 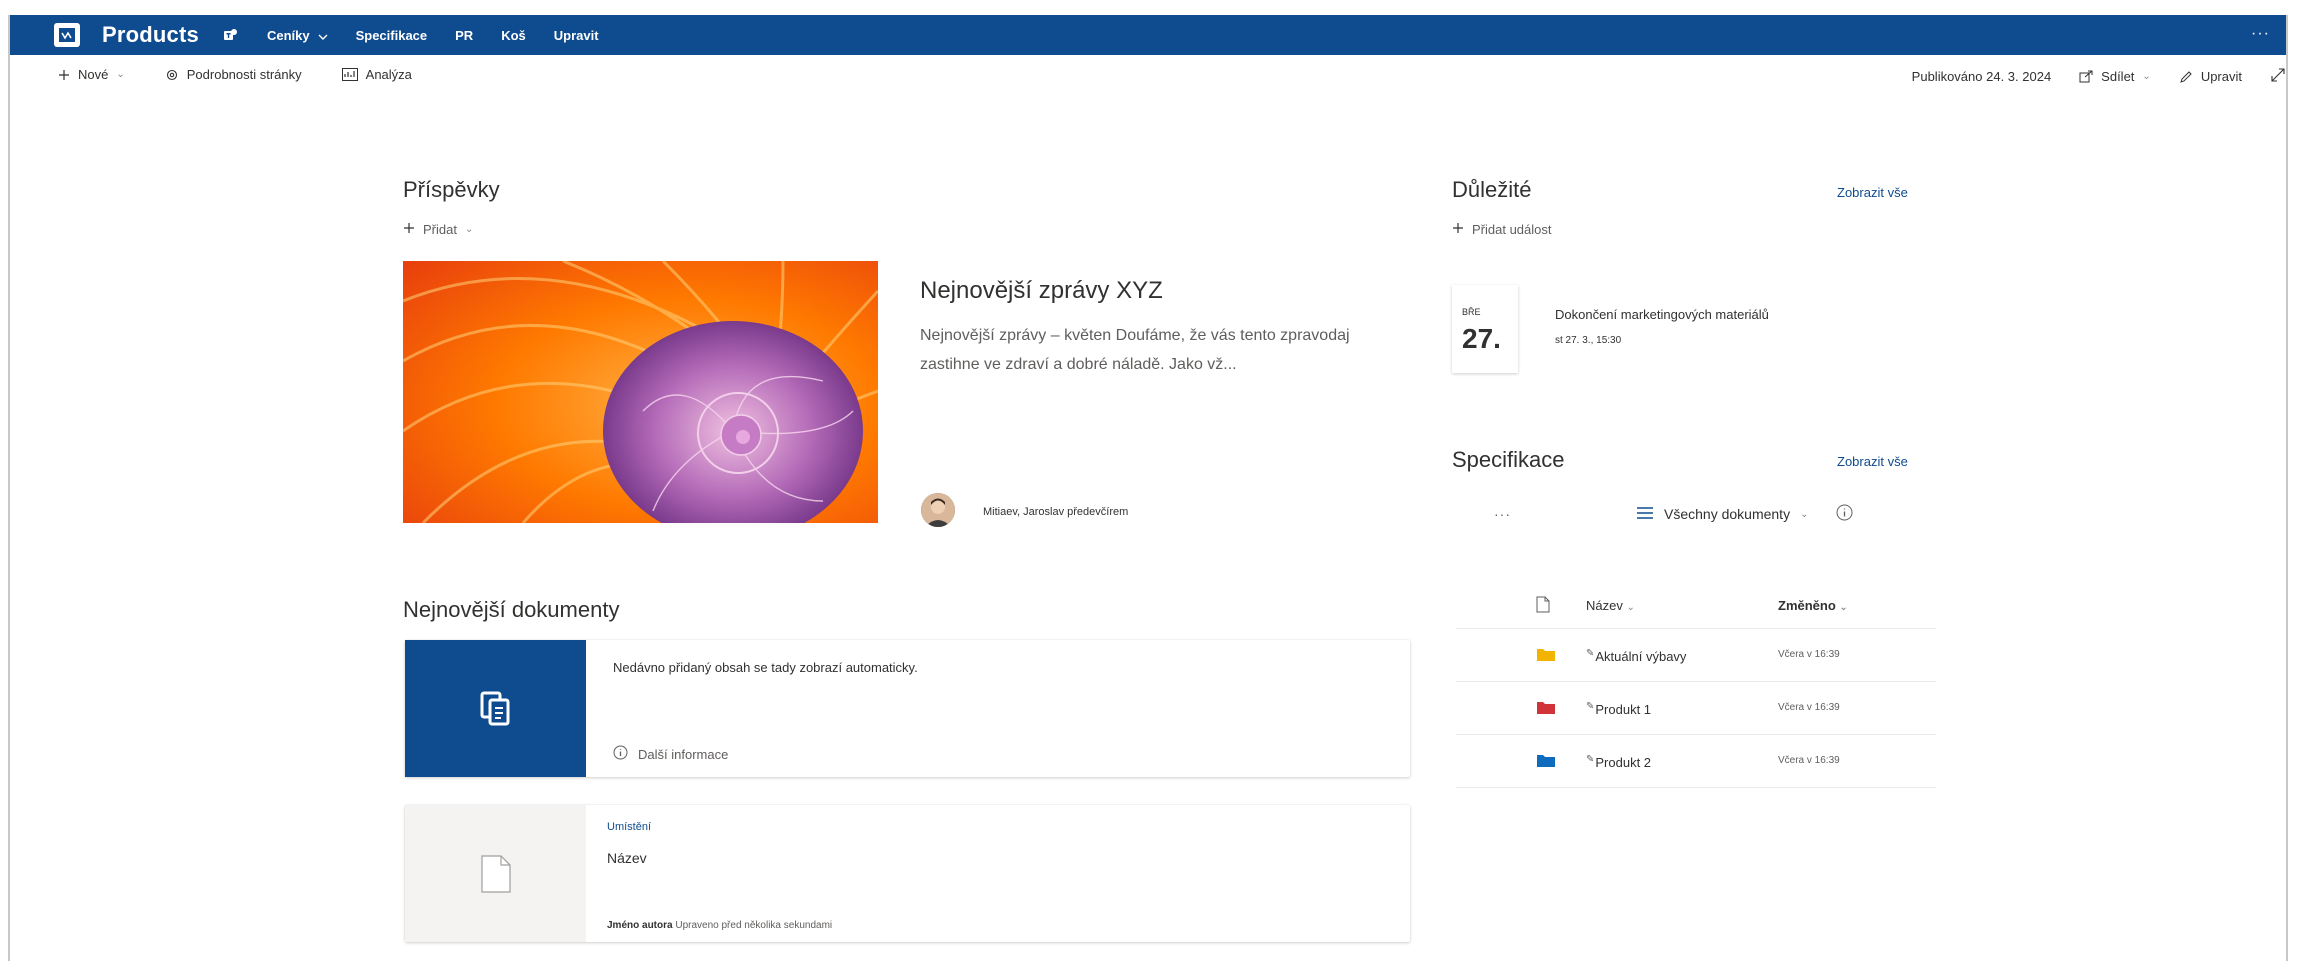 I want to click on library-see-all-link: Zobrazit vše, so click(x=1872, y=461).